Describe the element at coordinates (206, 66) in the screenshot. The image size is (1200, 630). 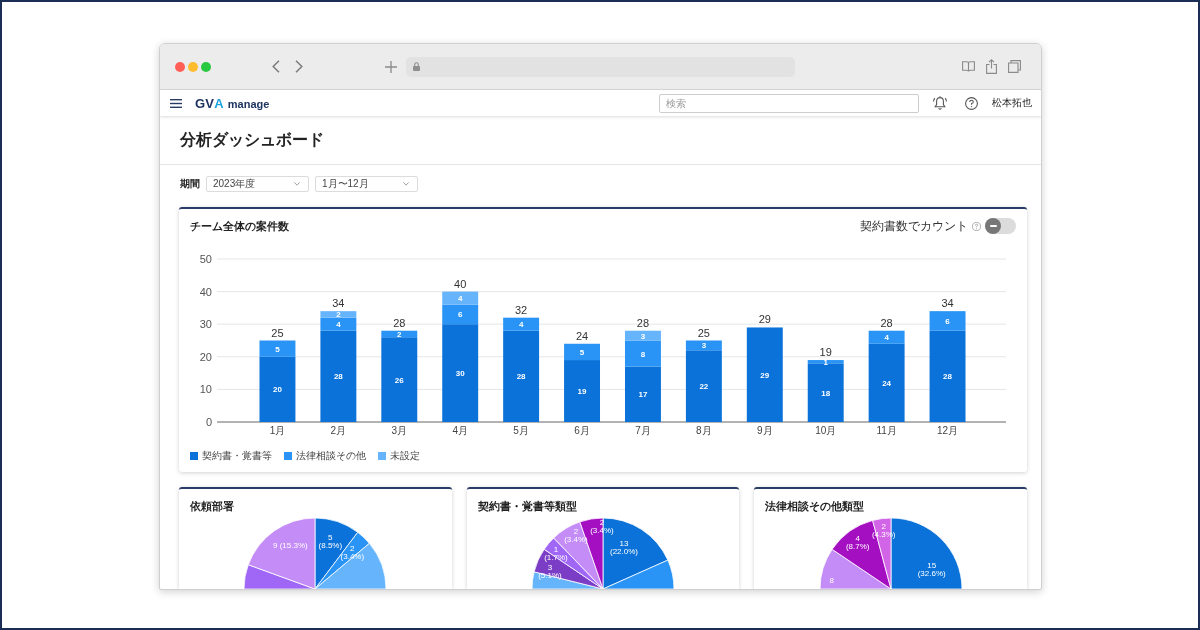
I see `window-zoom-icon` at that location.